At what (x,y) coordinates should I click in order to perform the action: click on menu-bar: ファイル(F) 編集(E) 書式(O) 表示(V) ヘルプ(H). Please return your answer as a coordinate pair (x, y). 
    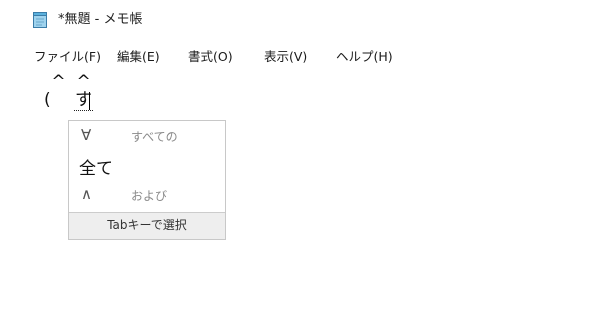
    Looking at the image, I should click on (295, 57).